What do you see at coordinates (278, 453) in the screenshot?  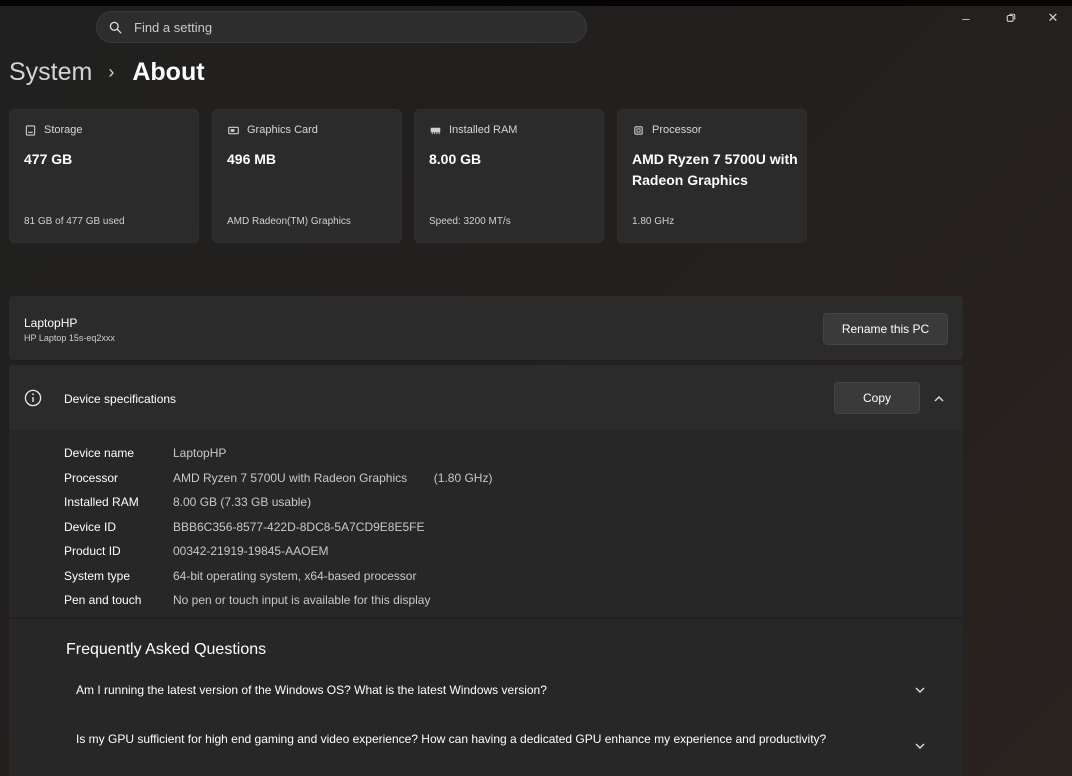 I see `spec-row: Device name LaptopHP` at bounding box center [278, 453].